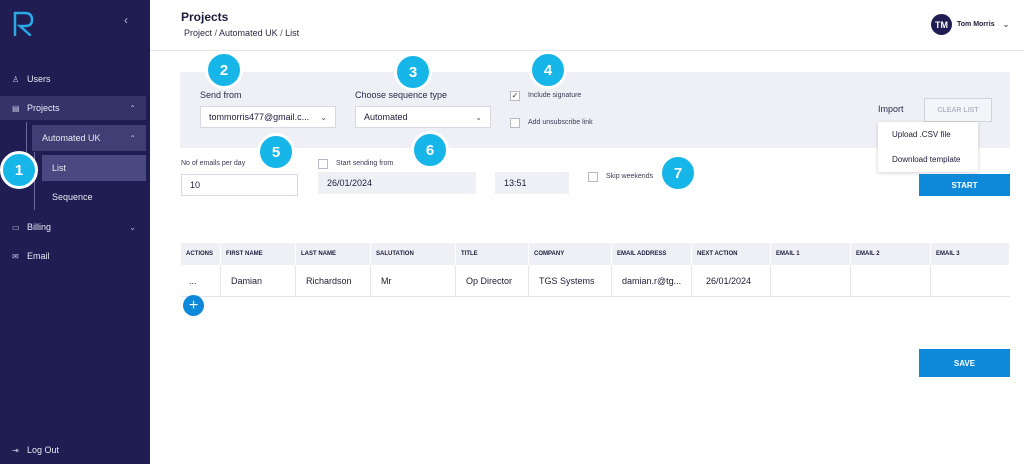 The height and width of the screenshot is (464, 1024). What do you see at coordinates (248, 33) in the screenshot?
I see `breadcrumb-item: Automated UK` at bounding box center [248, 33].